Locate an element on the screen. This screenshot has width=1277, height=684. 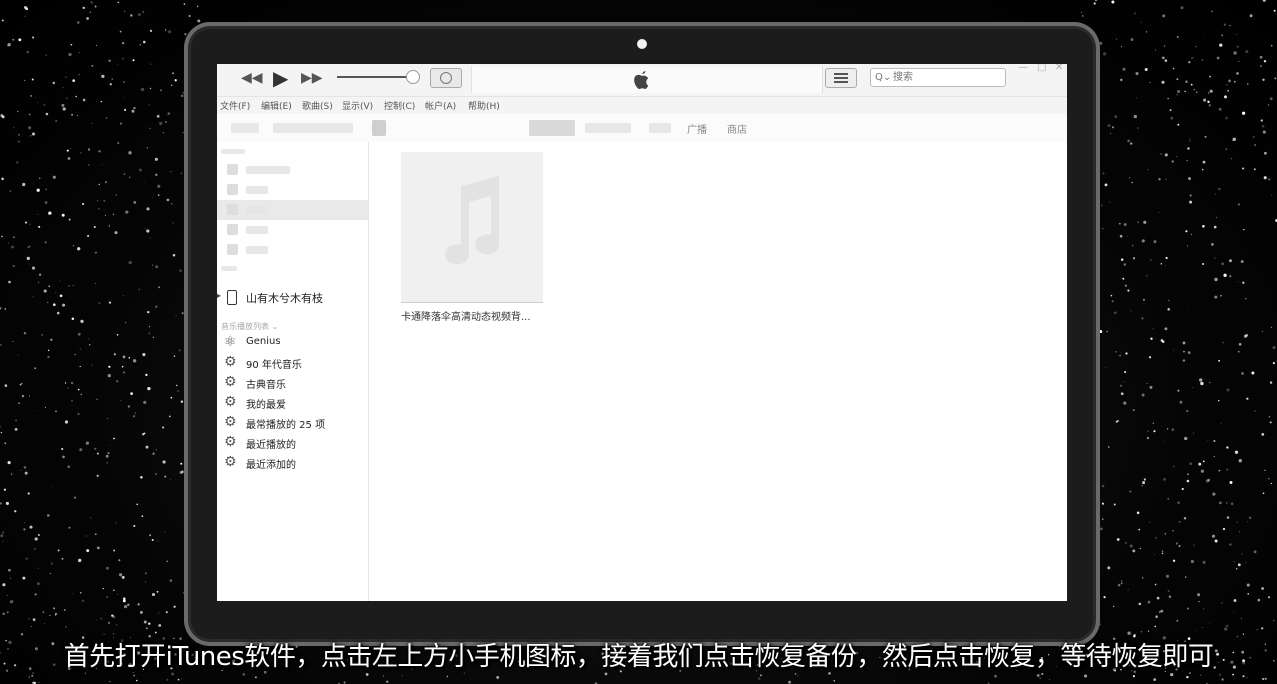
tab-radio: 广播 is located at coordinates (697, 128).